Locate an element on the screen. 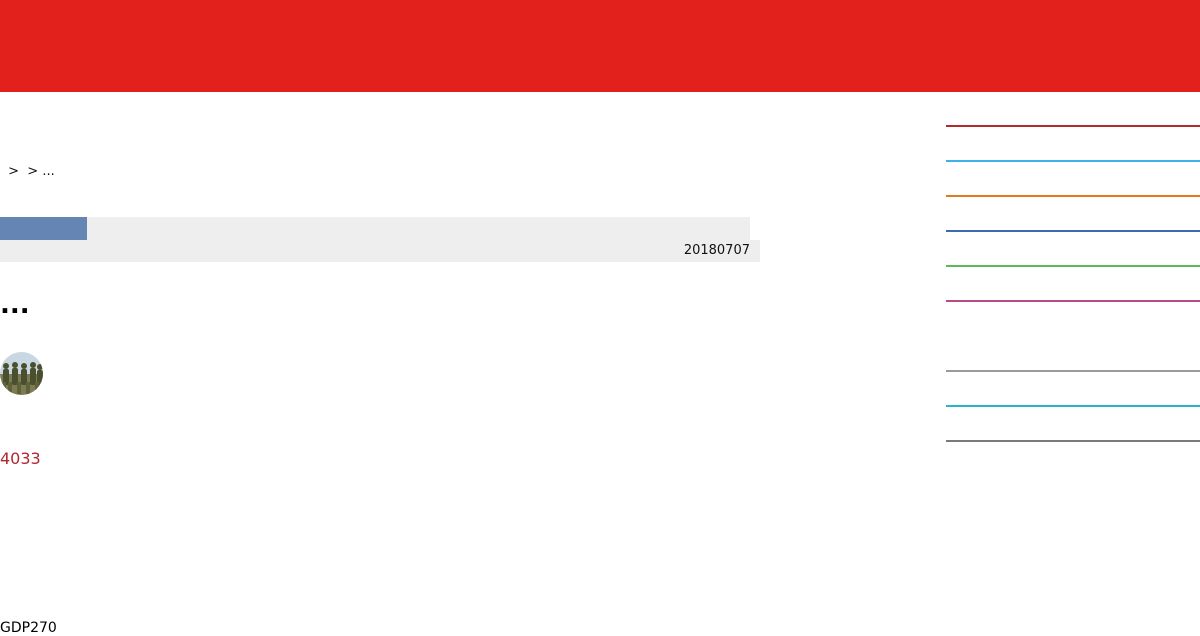  progress-fill is located at coordinates (43, 228).